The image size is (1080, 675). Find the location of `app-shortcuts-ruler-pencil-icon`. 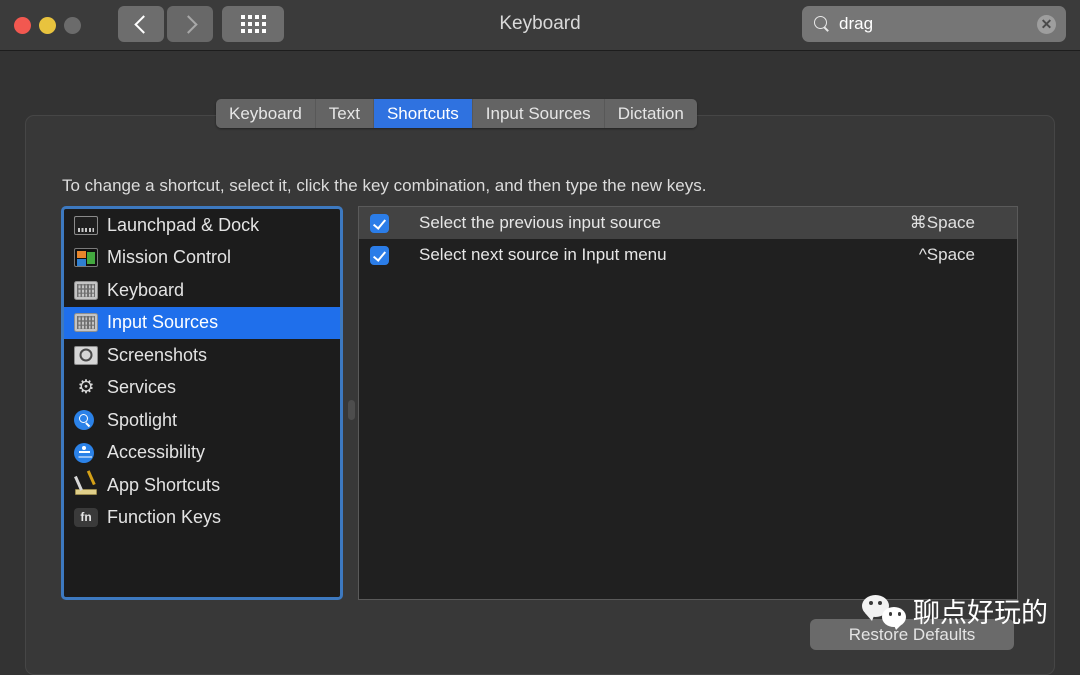

app-shortcuts-ruler-pencil-icon is located at coordinates (86, 485).